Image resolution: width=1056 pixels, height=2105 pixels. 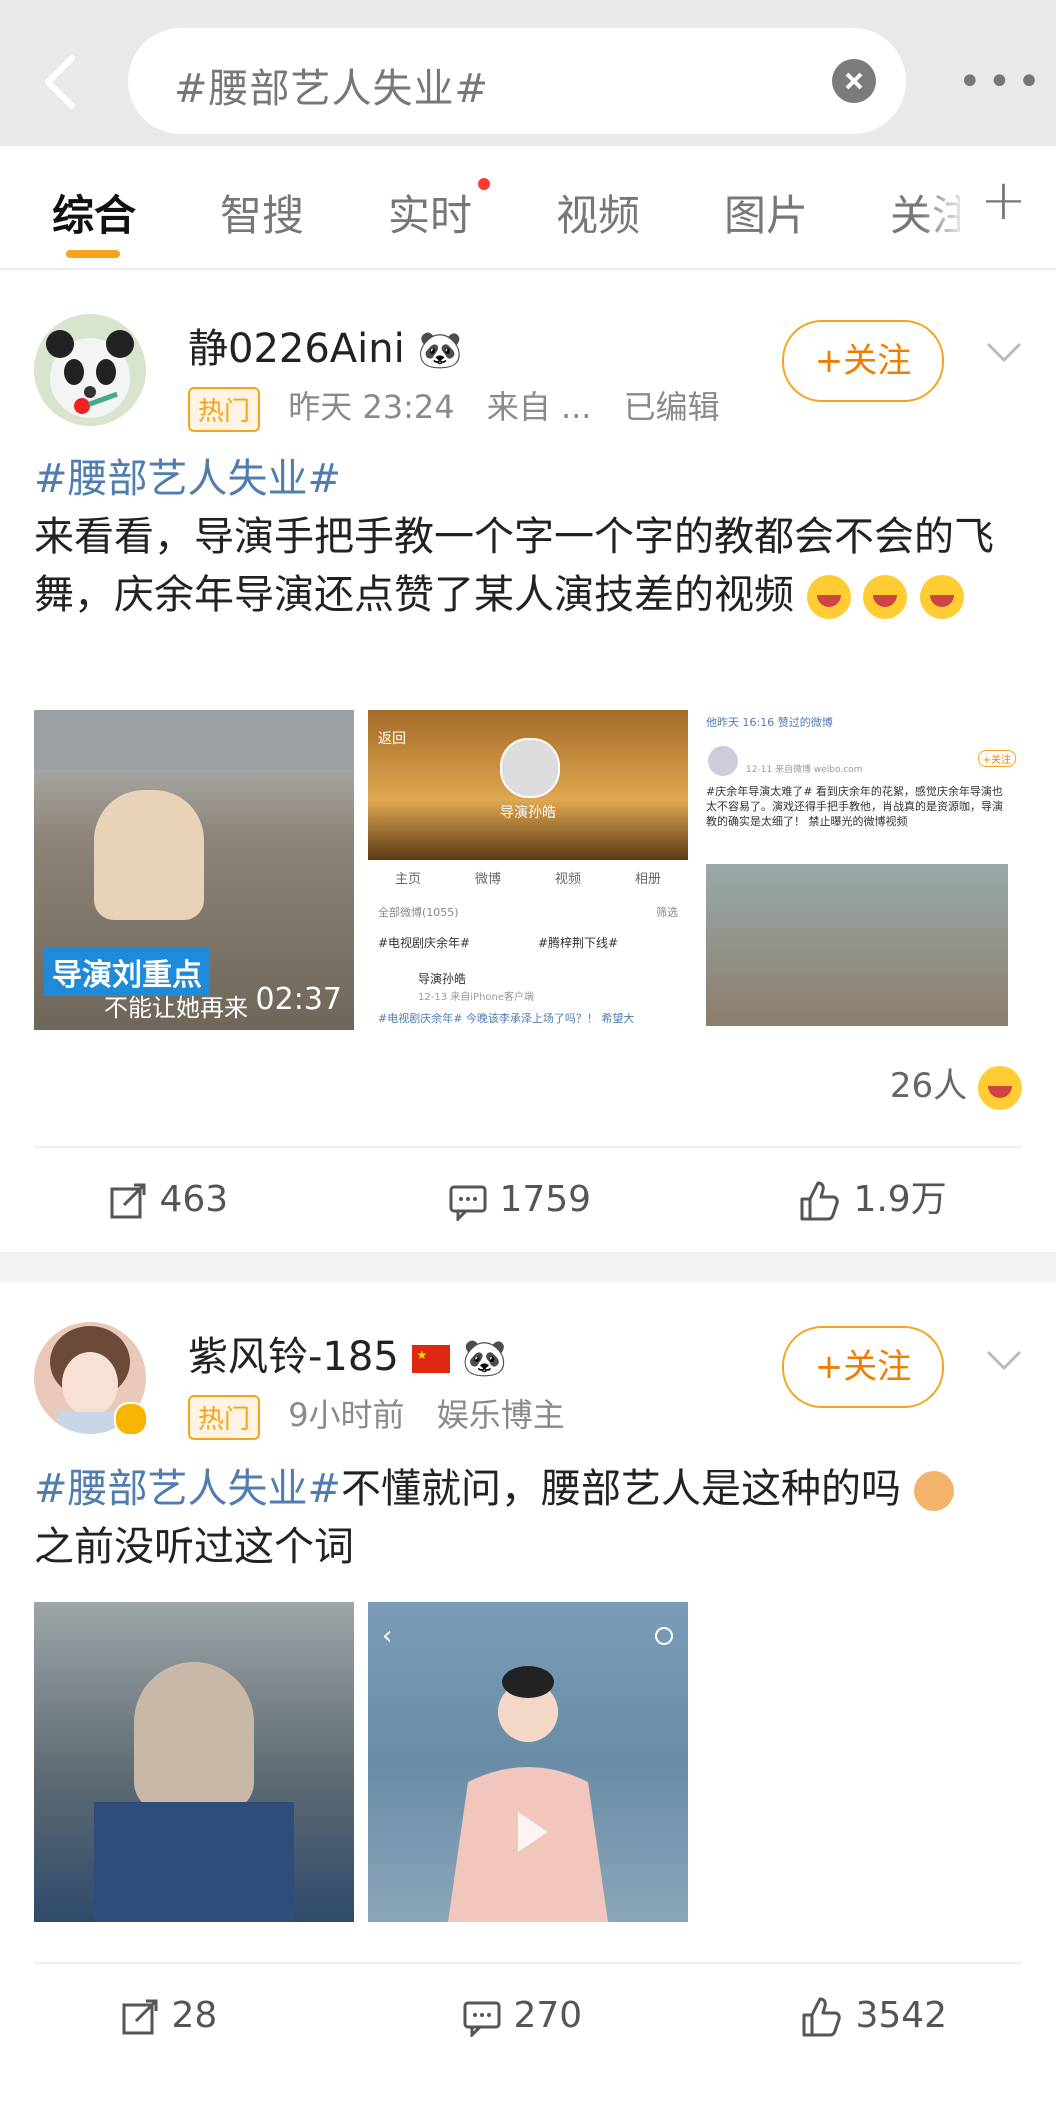 What do you see at coordinates (647, 879) in the screenshot?
I see `profile-nav-item: 相册` at bounding box center [647, 879].